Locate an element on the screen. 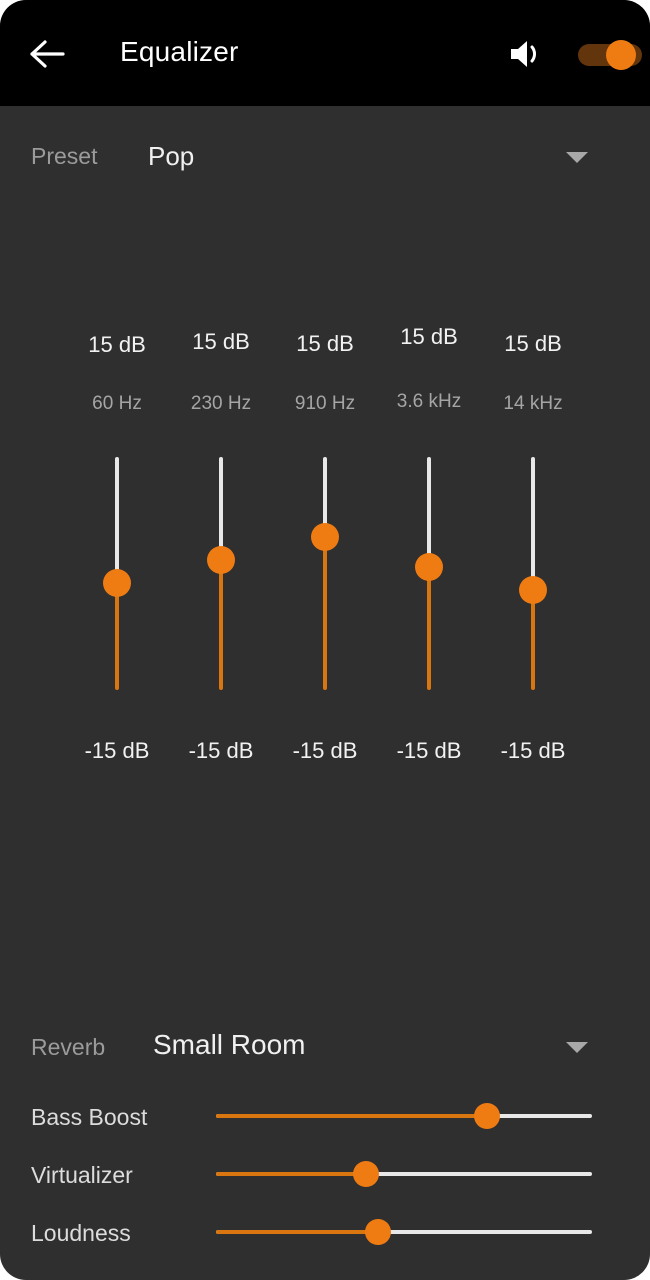 The image size is (650, 1280). page-title: Equalizer is located at coordinates (179, 51).